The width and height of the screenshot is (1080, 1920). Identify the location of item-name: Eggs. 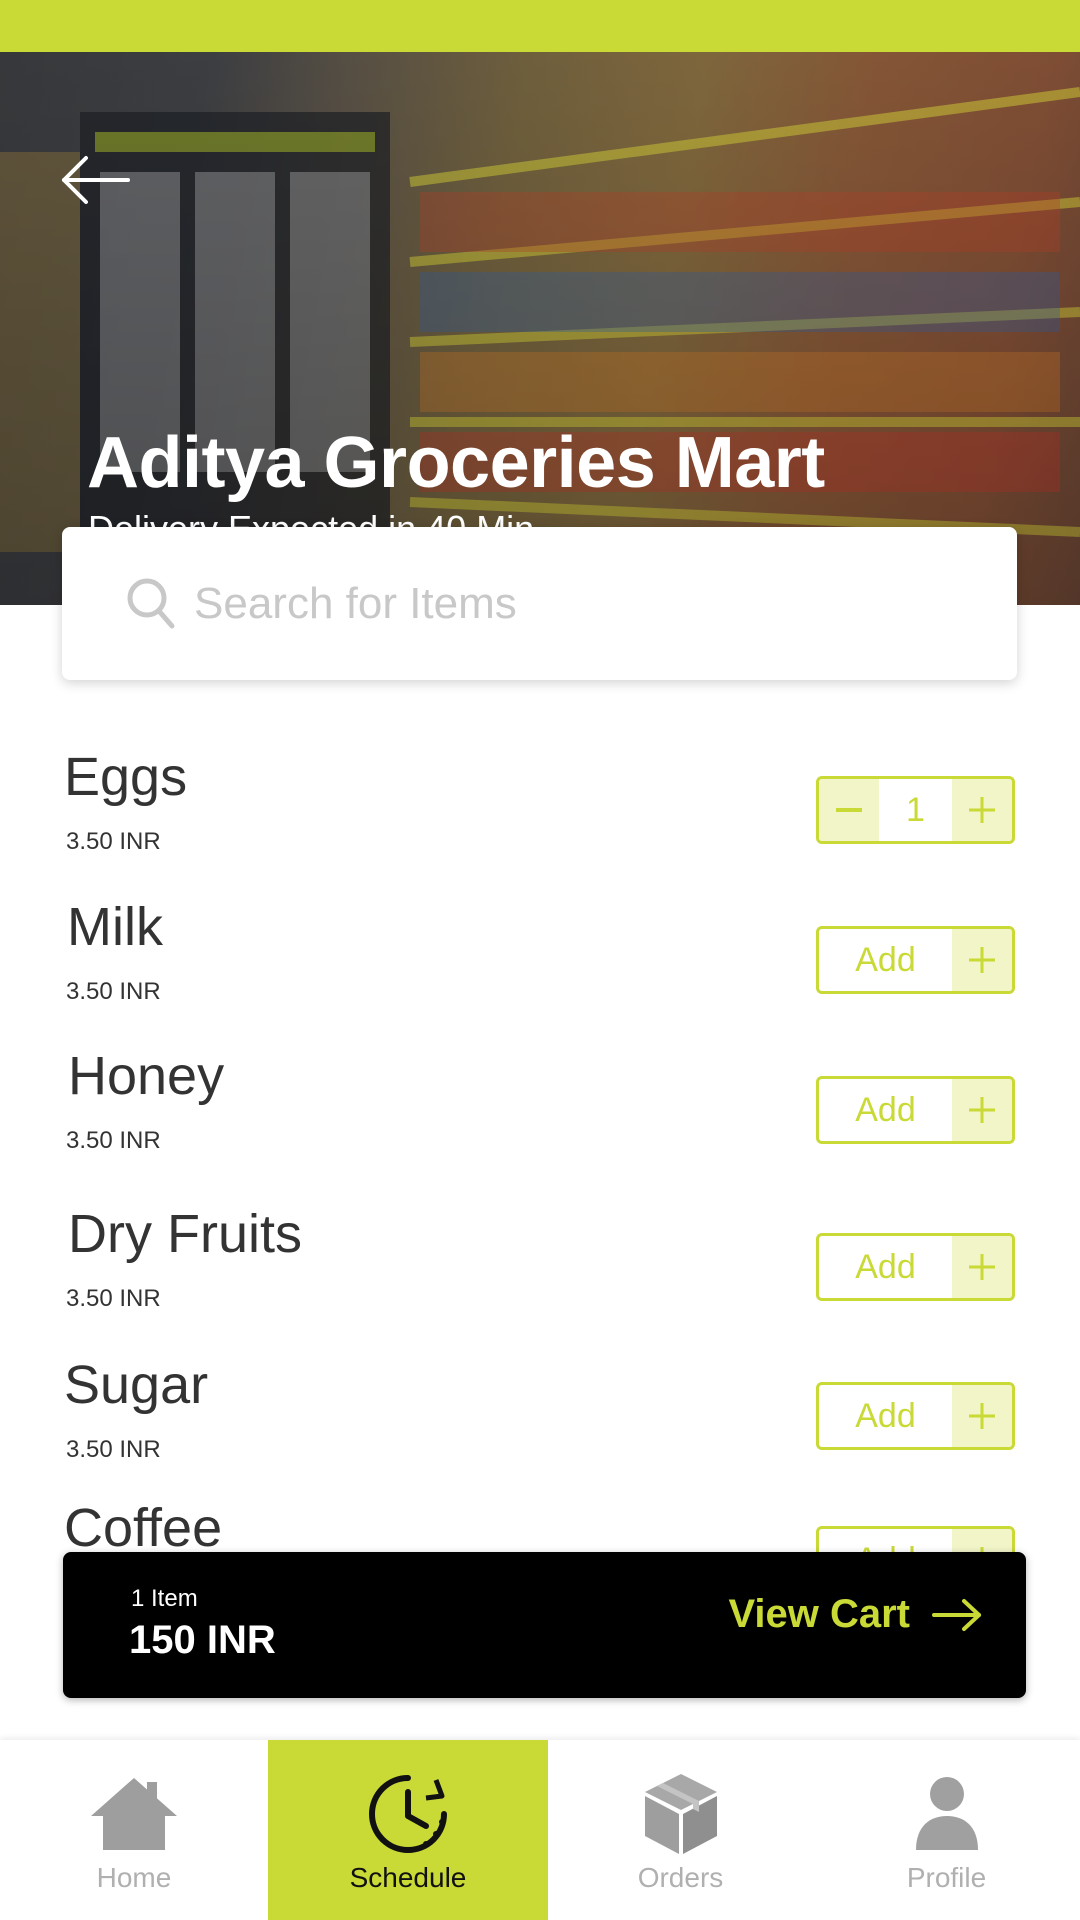
(126, 777).